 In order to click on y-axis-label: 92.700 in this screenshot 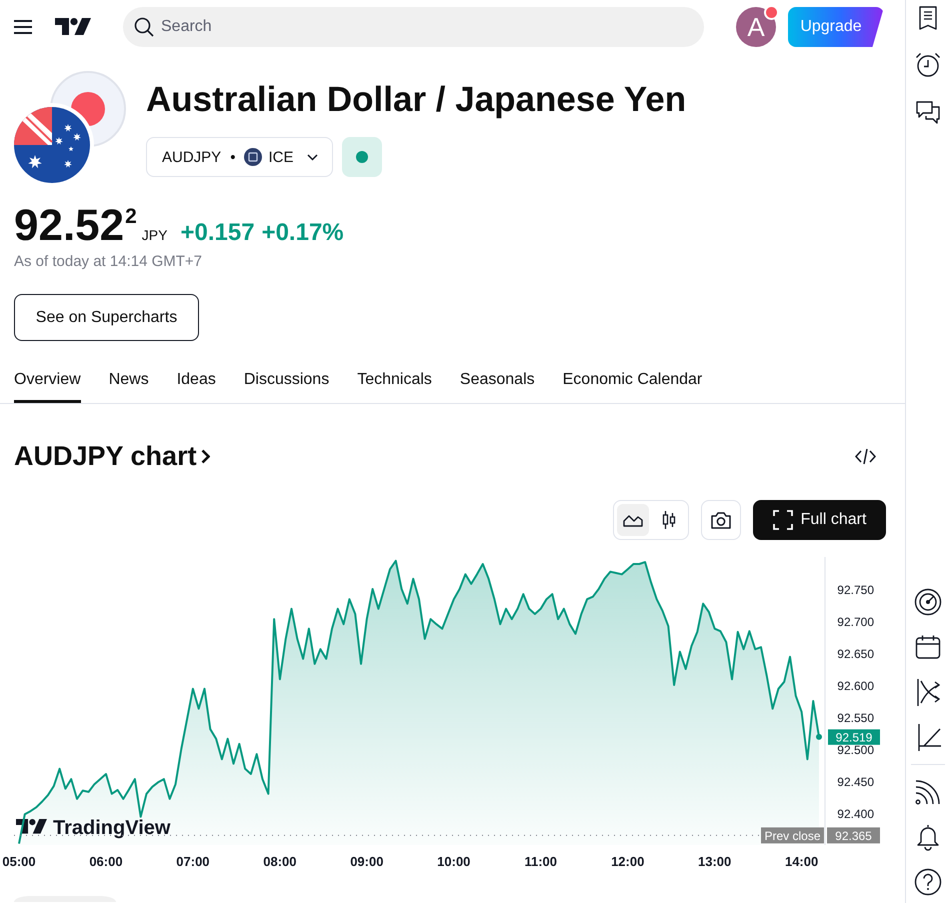, I will do `click(855, 622)`.